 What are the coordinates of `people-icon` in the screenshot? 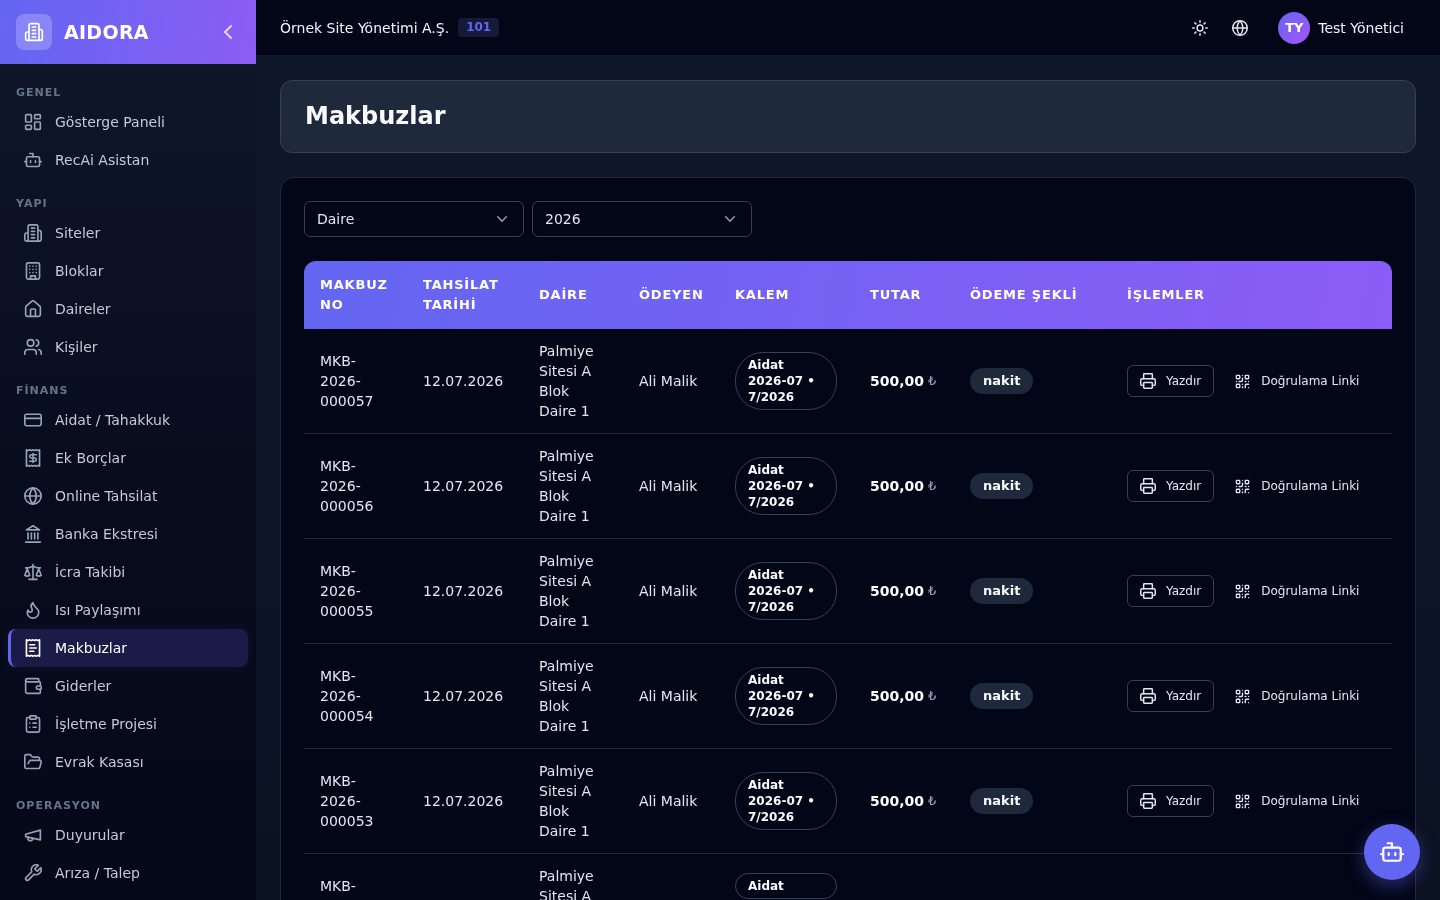 It's located at (33, 347).